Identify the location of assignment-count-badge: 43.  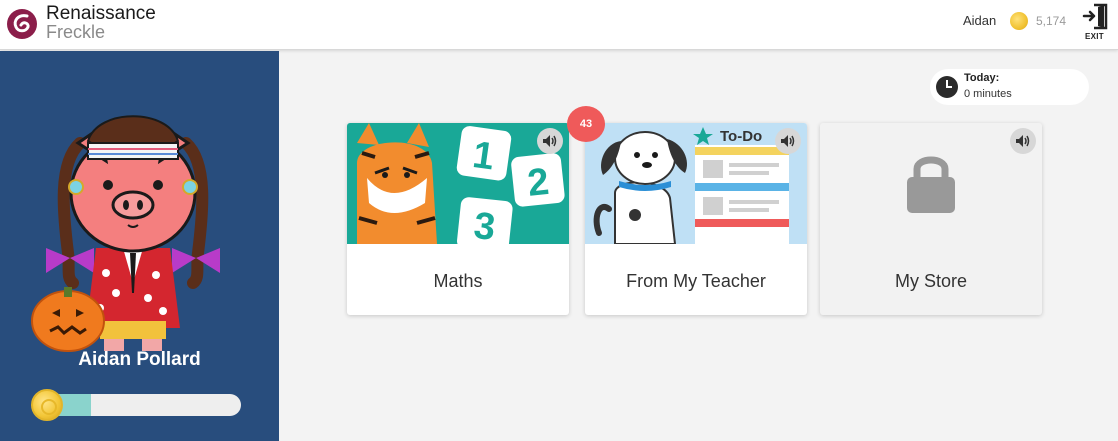
(586, 124).